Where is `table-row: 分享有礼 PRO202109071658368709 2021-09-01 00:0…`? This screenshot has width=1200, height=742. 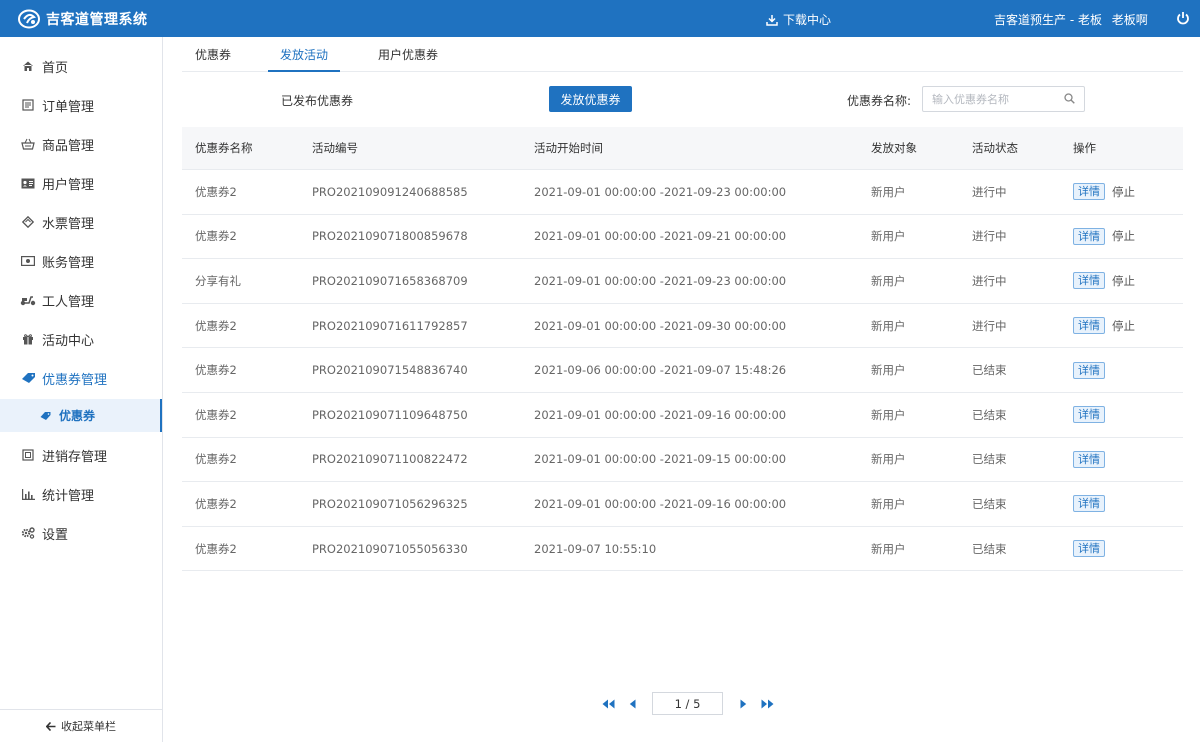 table-row: 分享有礼 PRO202109071658368709 2021-09-01 00:0… is located at coordinates (682, 281).